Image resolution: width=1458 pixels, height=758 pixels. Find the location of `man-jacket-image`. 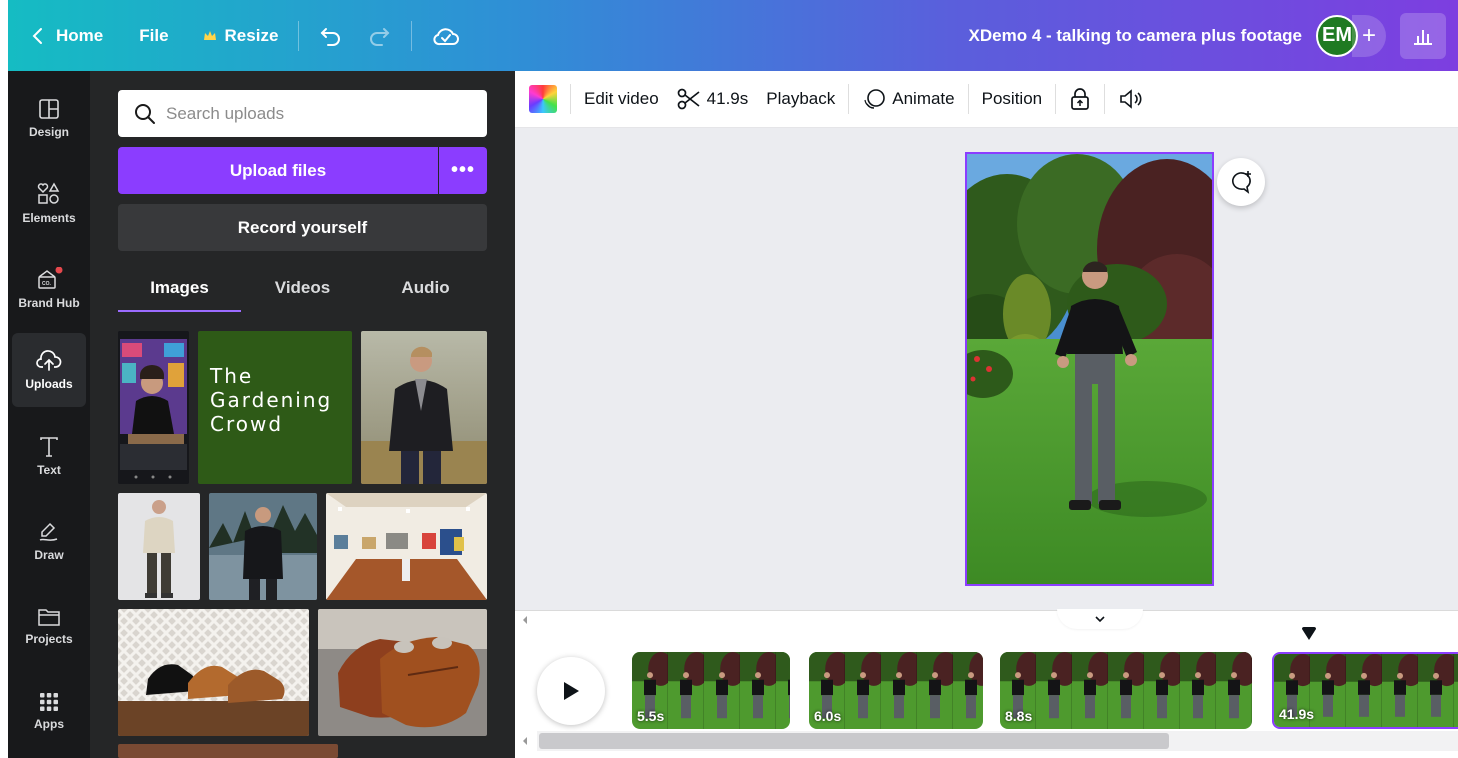

man-jacket-image is located at coordinates (424, 407).